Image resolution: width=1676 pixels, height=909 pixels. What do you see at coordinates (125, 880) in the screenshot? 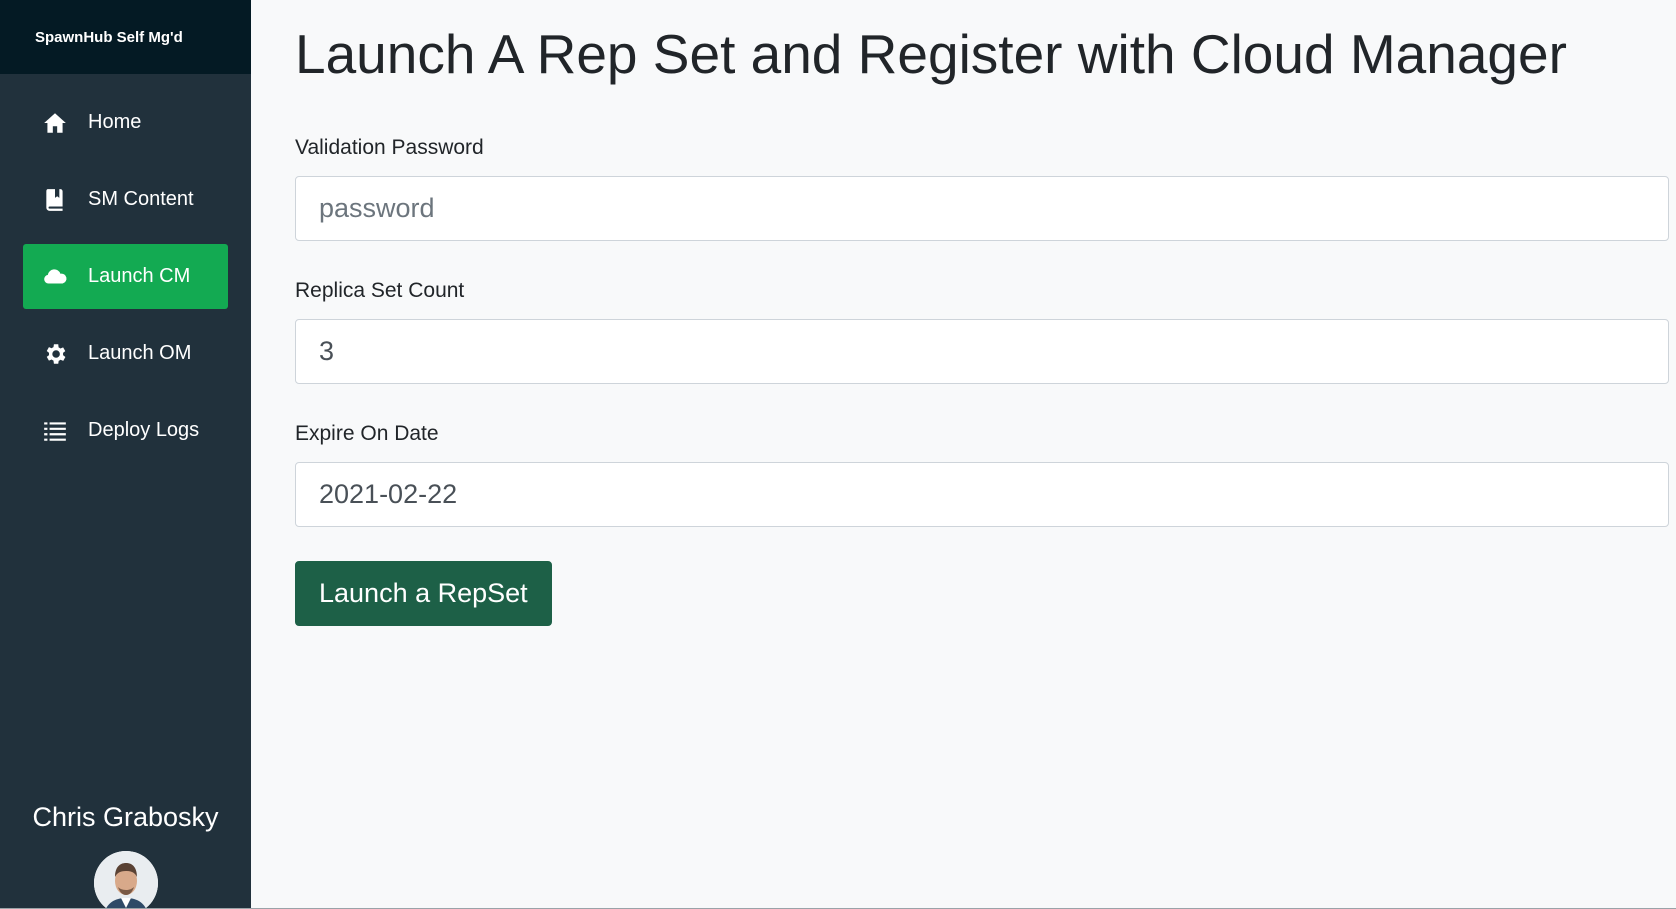
I see `avatar` at bounding box center [125, 880].